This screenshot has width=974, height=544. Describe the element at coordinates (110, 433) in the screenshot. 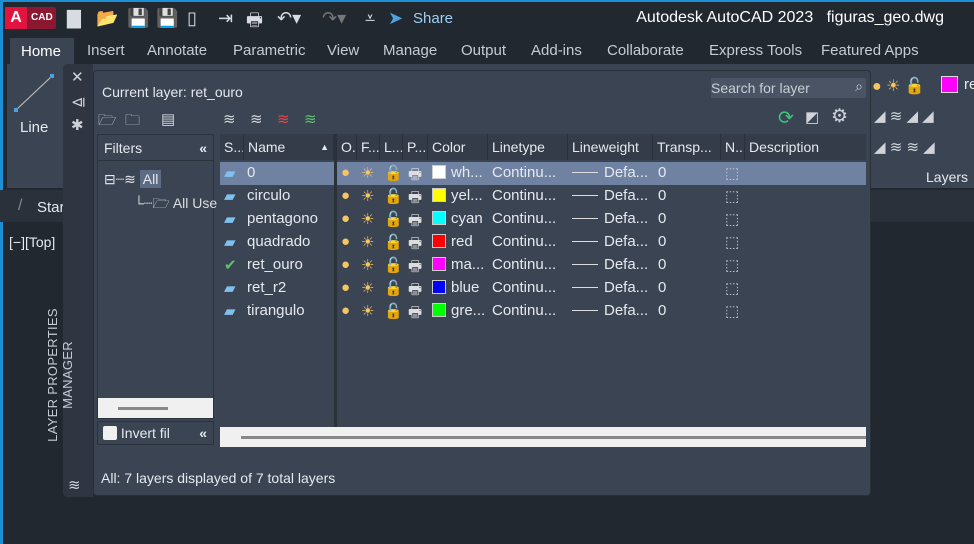

I see `invert-filter-checkbox` at that location.